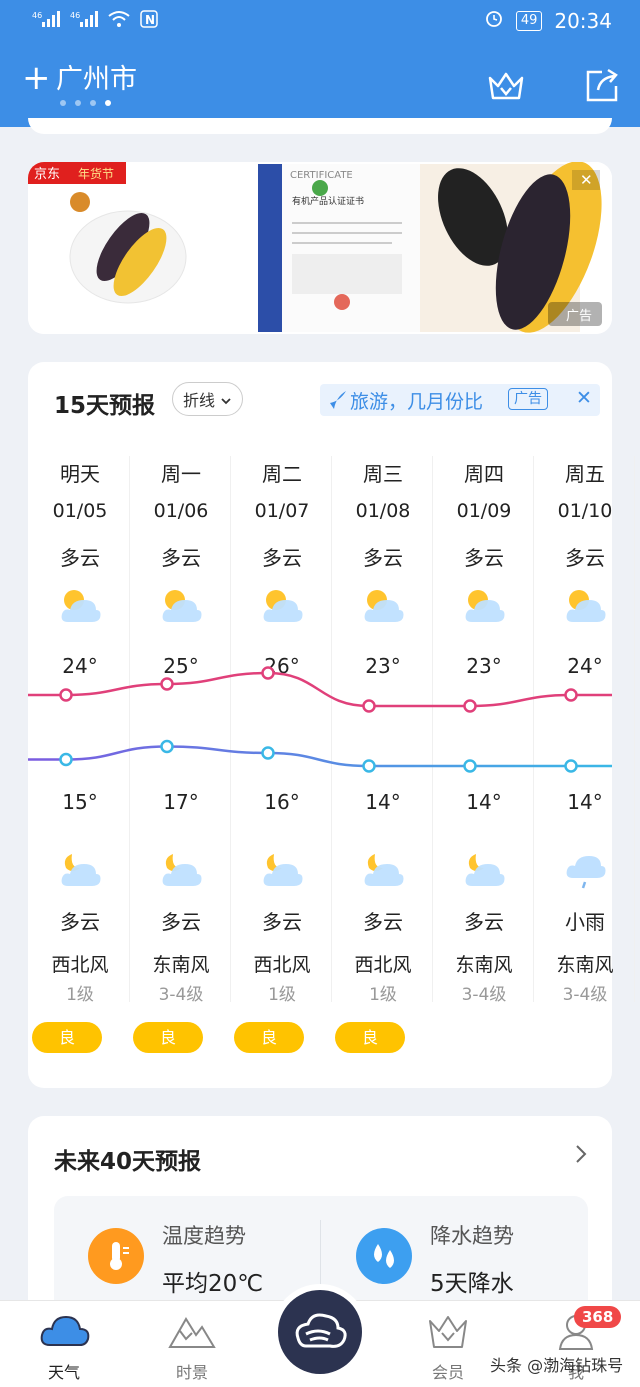 Image resolution: width=640 pixels, height=1387 pixels. I want to click on nav-label: 天气, so click(63, 1372).